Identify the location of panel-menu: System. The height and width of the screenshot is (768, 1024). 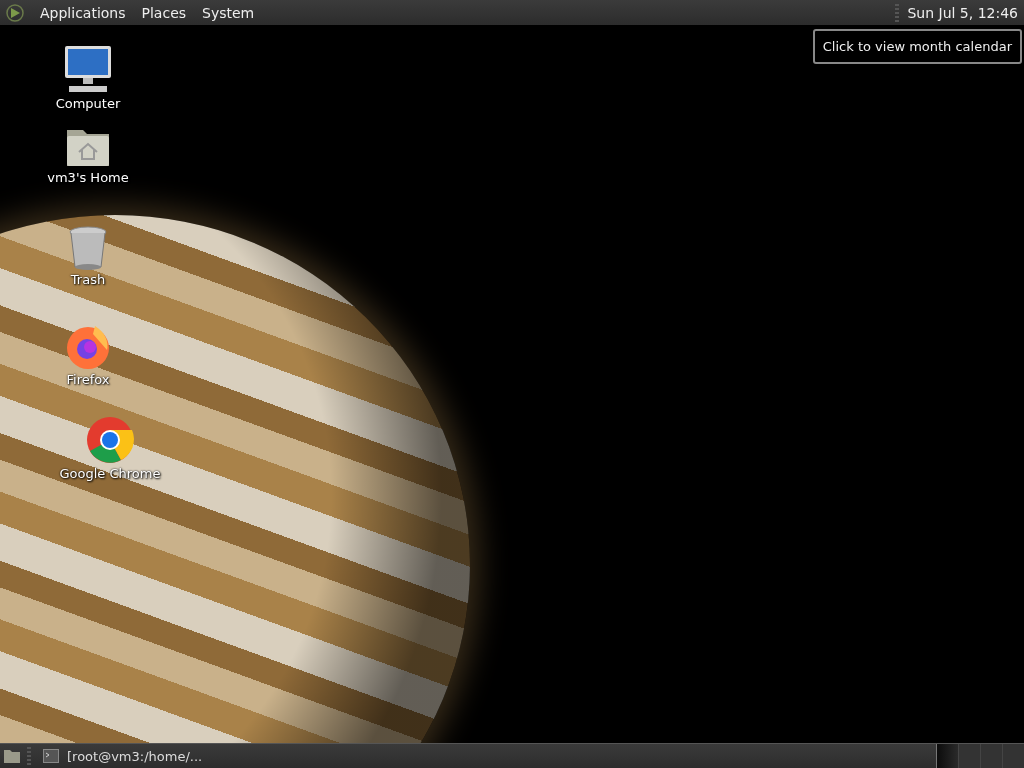
(228, 12).